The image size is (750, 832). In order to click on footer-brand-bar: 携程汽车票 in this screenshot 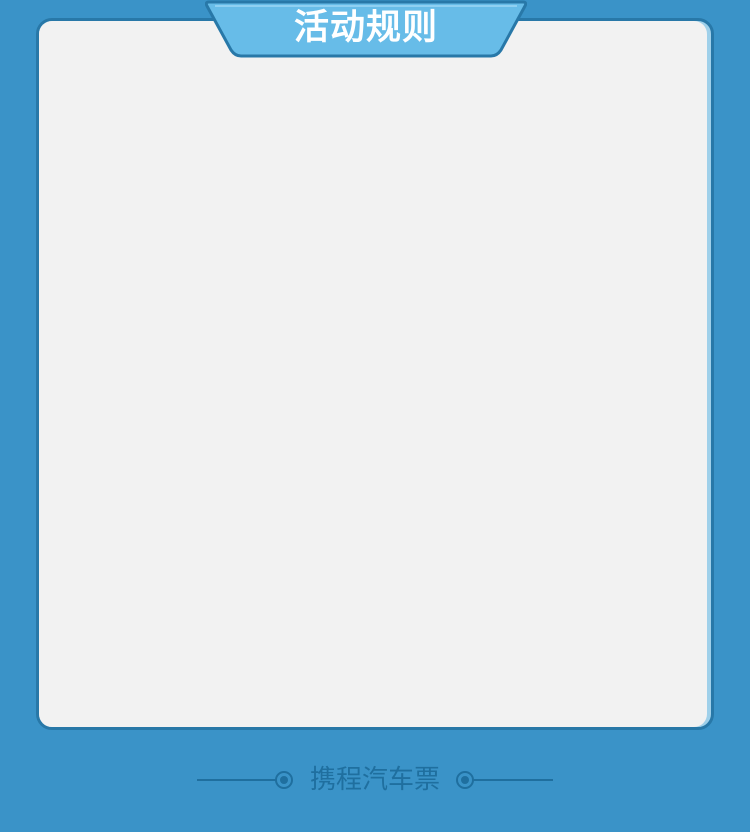, I will do `click(375, 780)`.